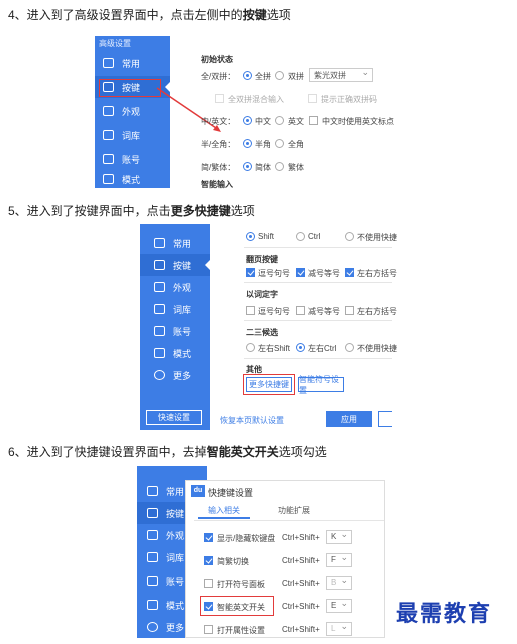 Image resolution: width=517 pixels, height=644 pixels. I want to click on label-mixed-input: 全双拼混合输入, so click(256, 99).